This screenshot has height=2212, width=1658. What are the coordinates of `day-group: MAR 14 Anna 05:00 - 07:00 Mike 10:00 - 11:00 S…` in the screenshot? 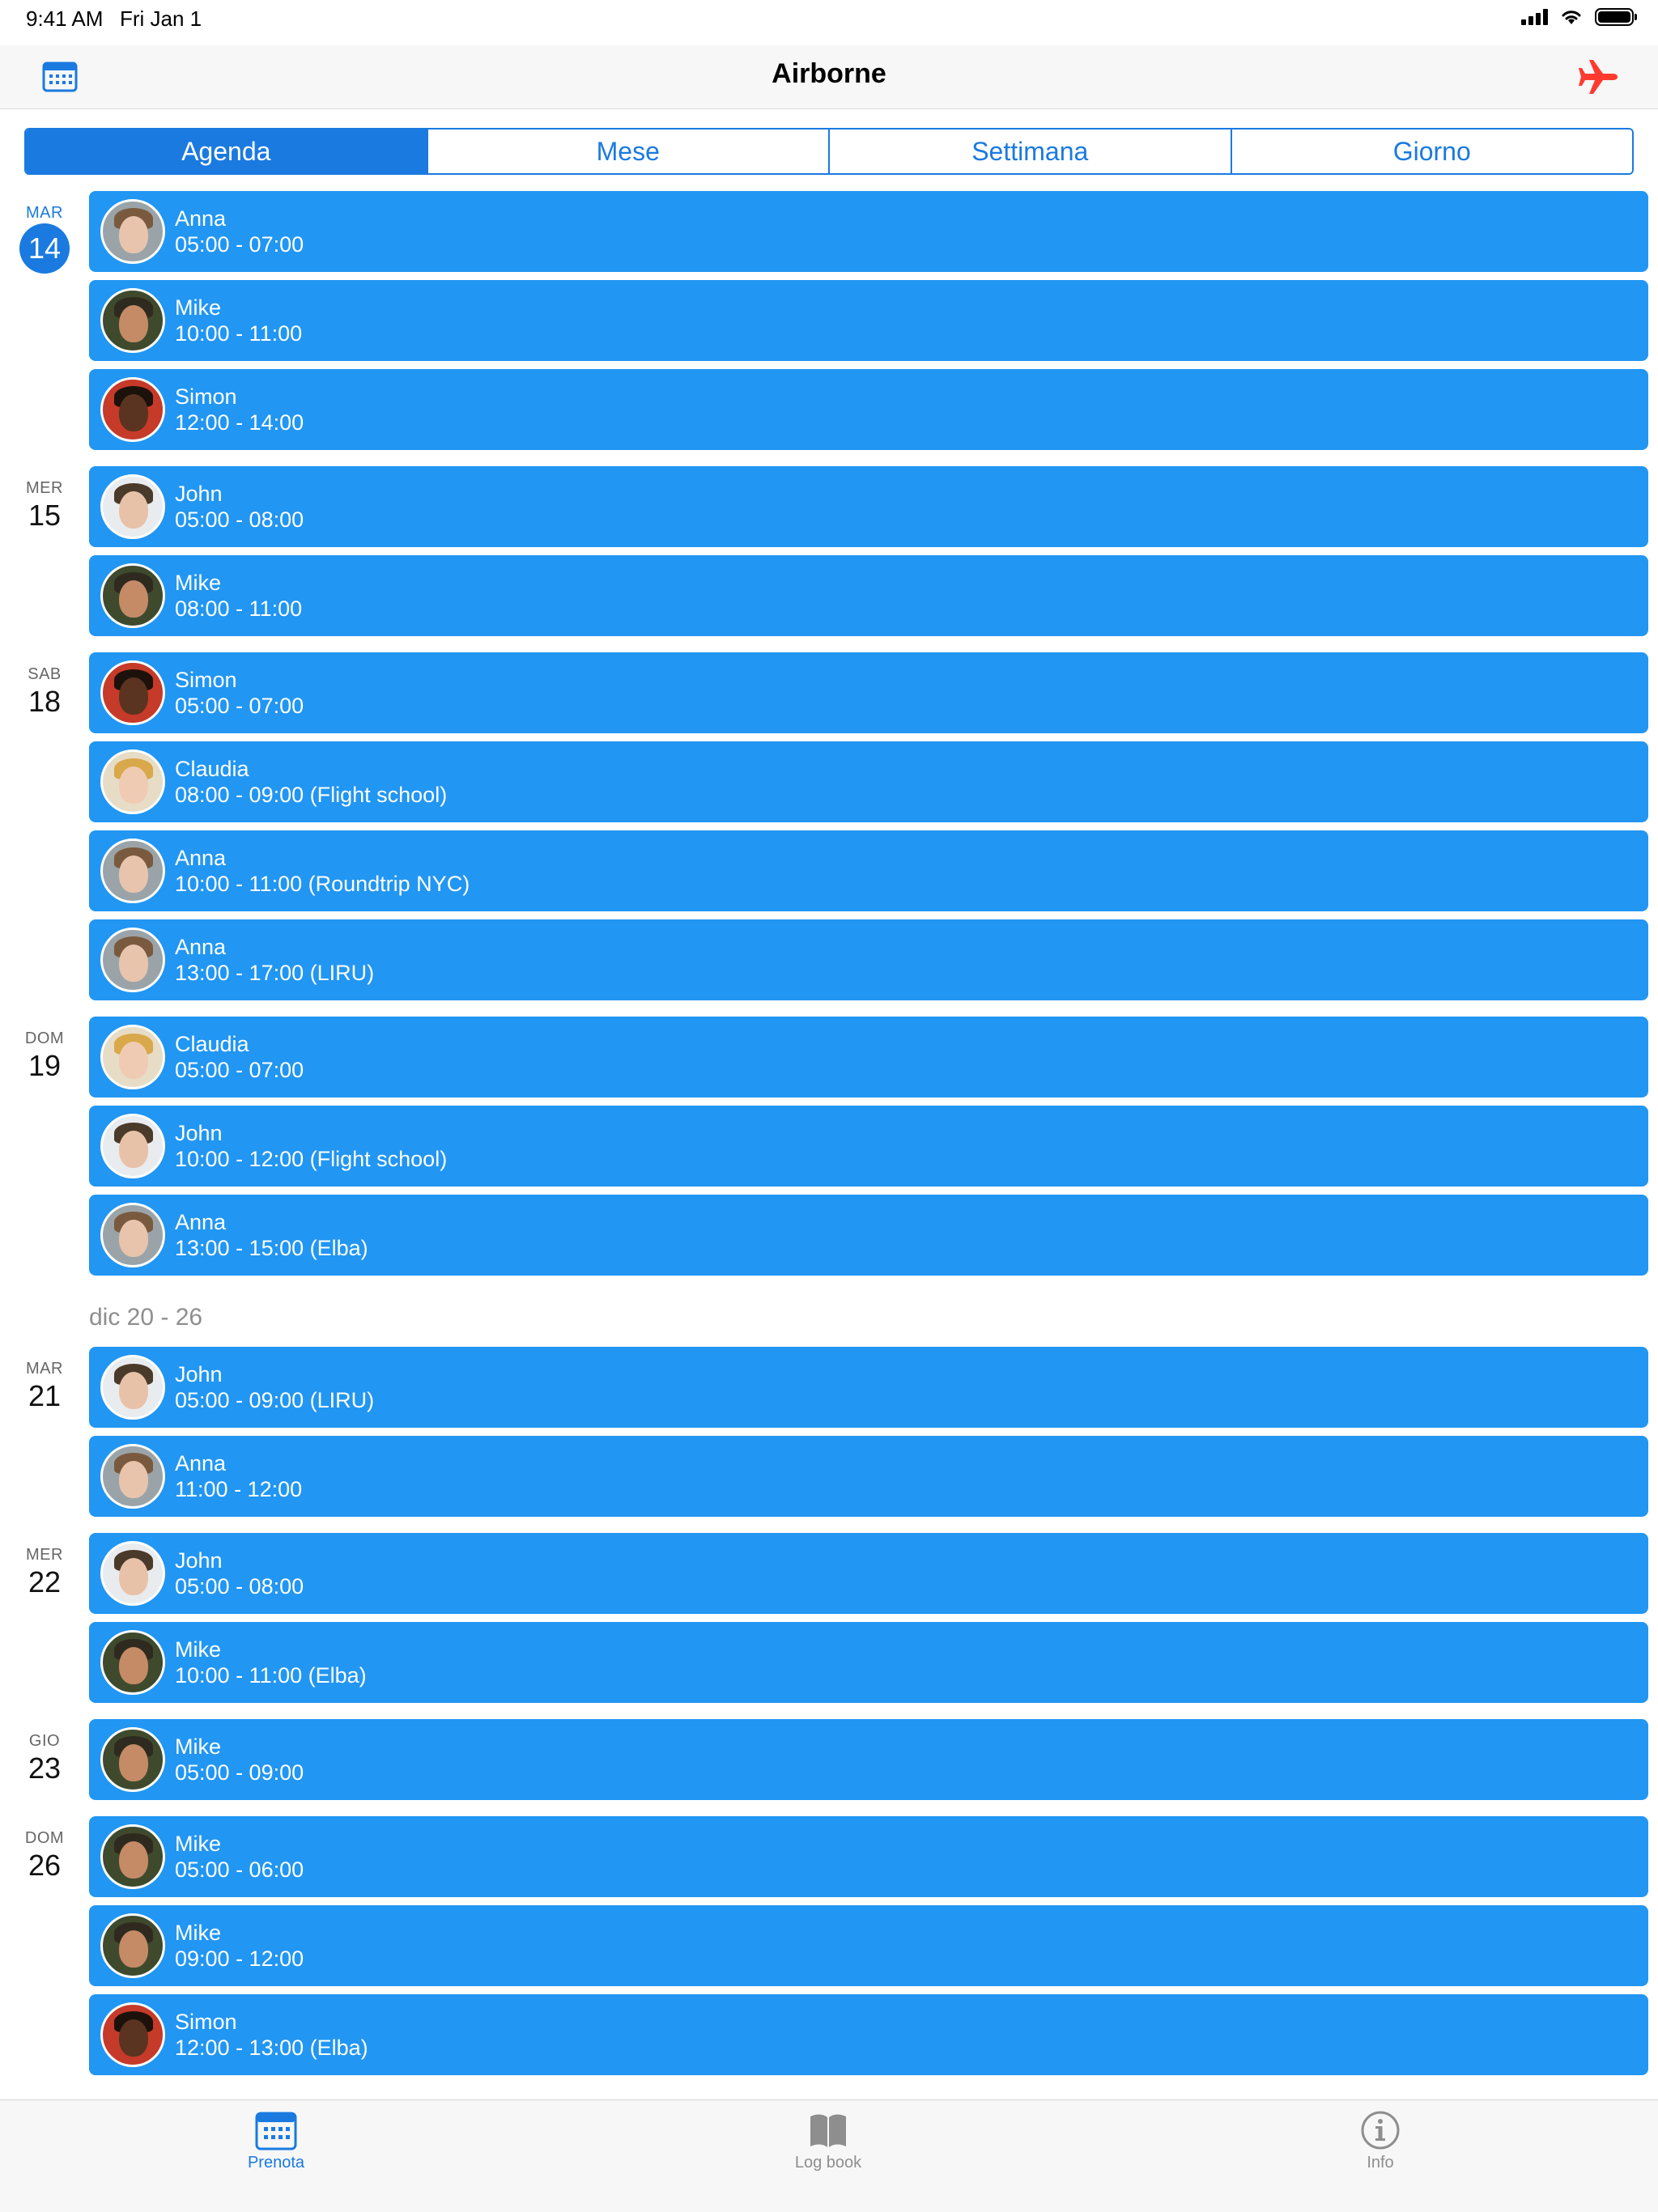 It's located at (829, 324).